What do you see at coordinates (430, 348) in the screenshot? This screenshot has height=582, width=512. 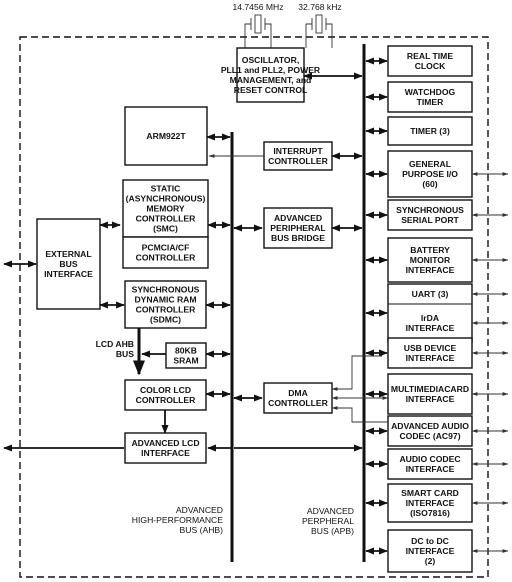 I see `block-label-line: USB DEVICE` at bounding box center [430, 348].